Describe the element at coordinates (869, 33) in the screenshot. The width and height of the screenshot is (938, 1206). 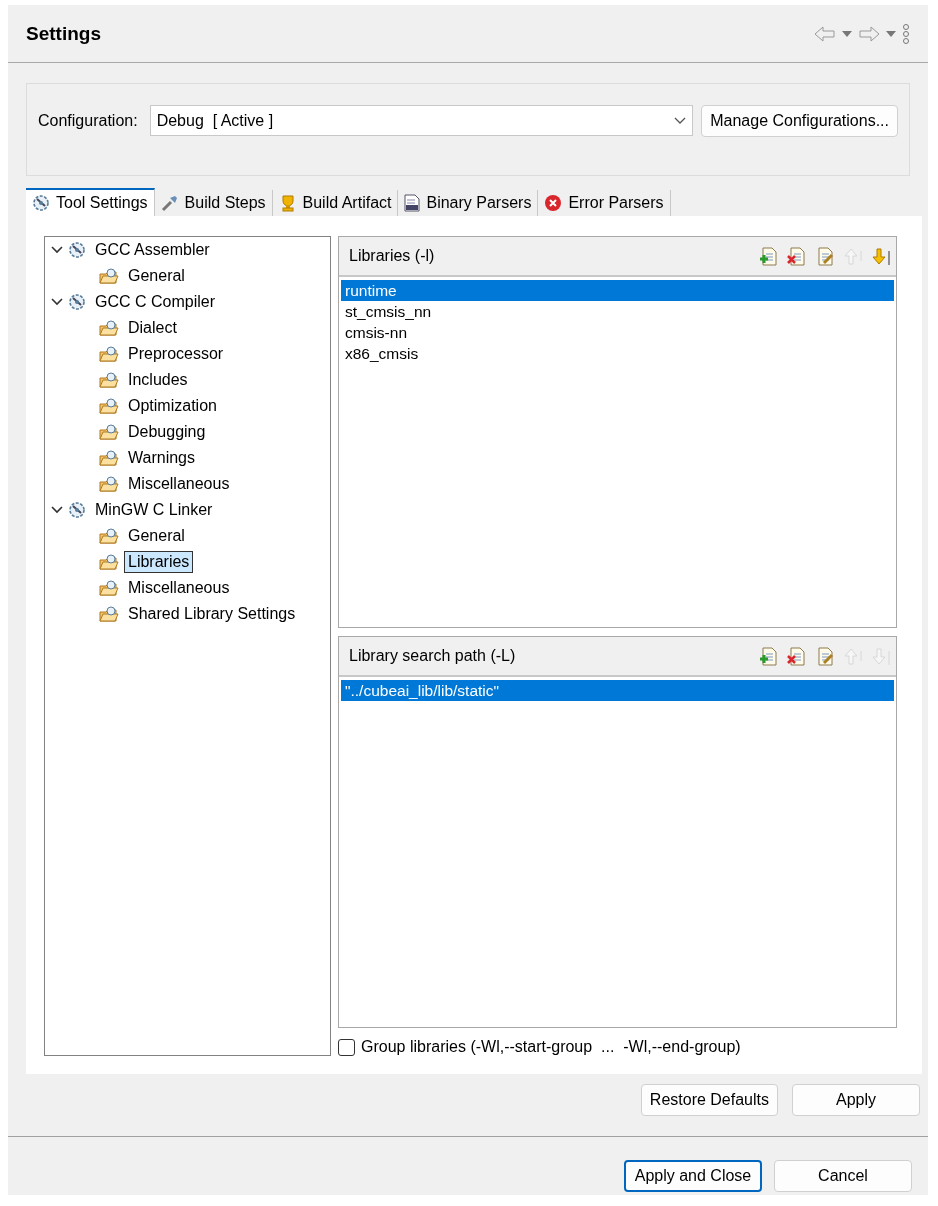
I see `forward-arrow-icon` at that location.